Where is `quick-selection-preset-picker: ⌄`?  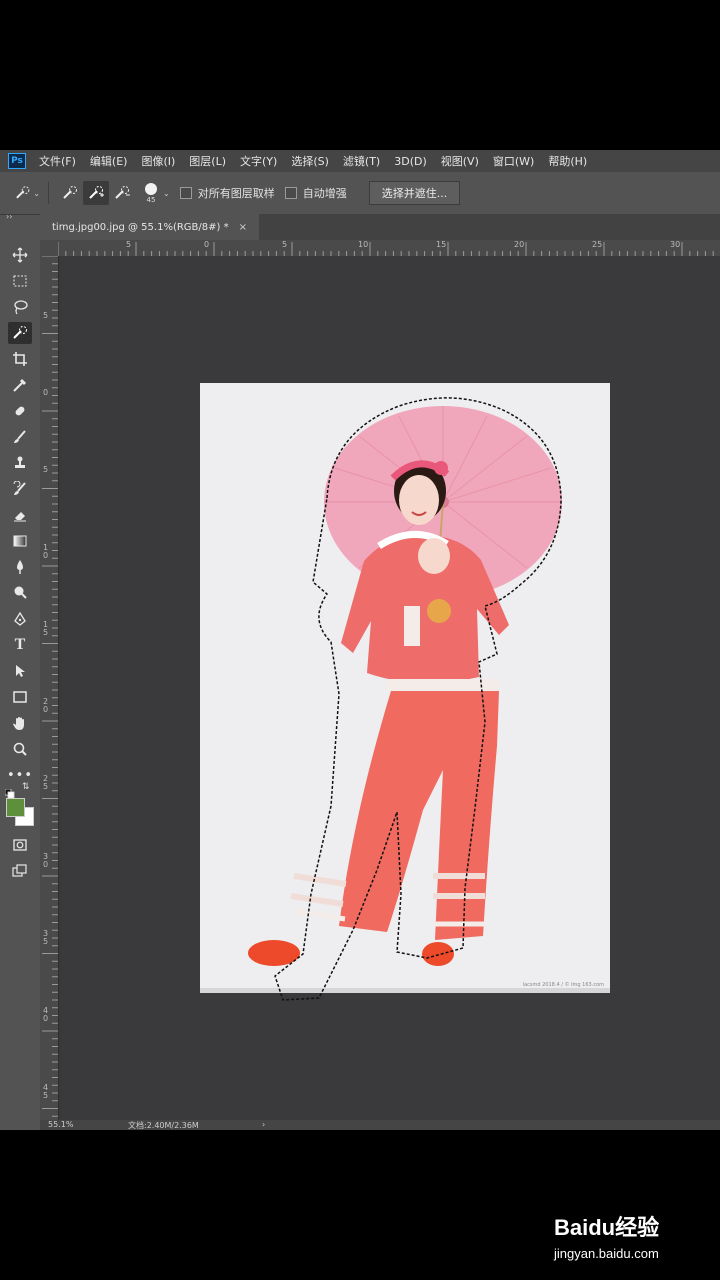
quick-selection-preset-picker: ⌄ is located at coordinates (27, 193).